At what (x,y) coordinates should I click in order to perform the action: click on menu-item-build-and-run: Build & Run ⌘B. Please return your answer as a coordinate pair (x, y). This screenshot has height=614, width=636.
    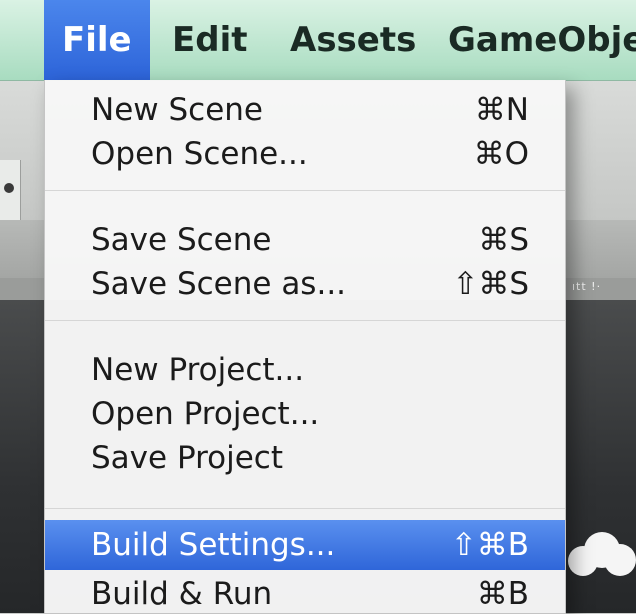
    Looking at the image, I should click on (305, 592).